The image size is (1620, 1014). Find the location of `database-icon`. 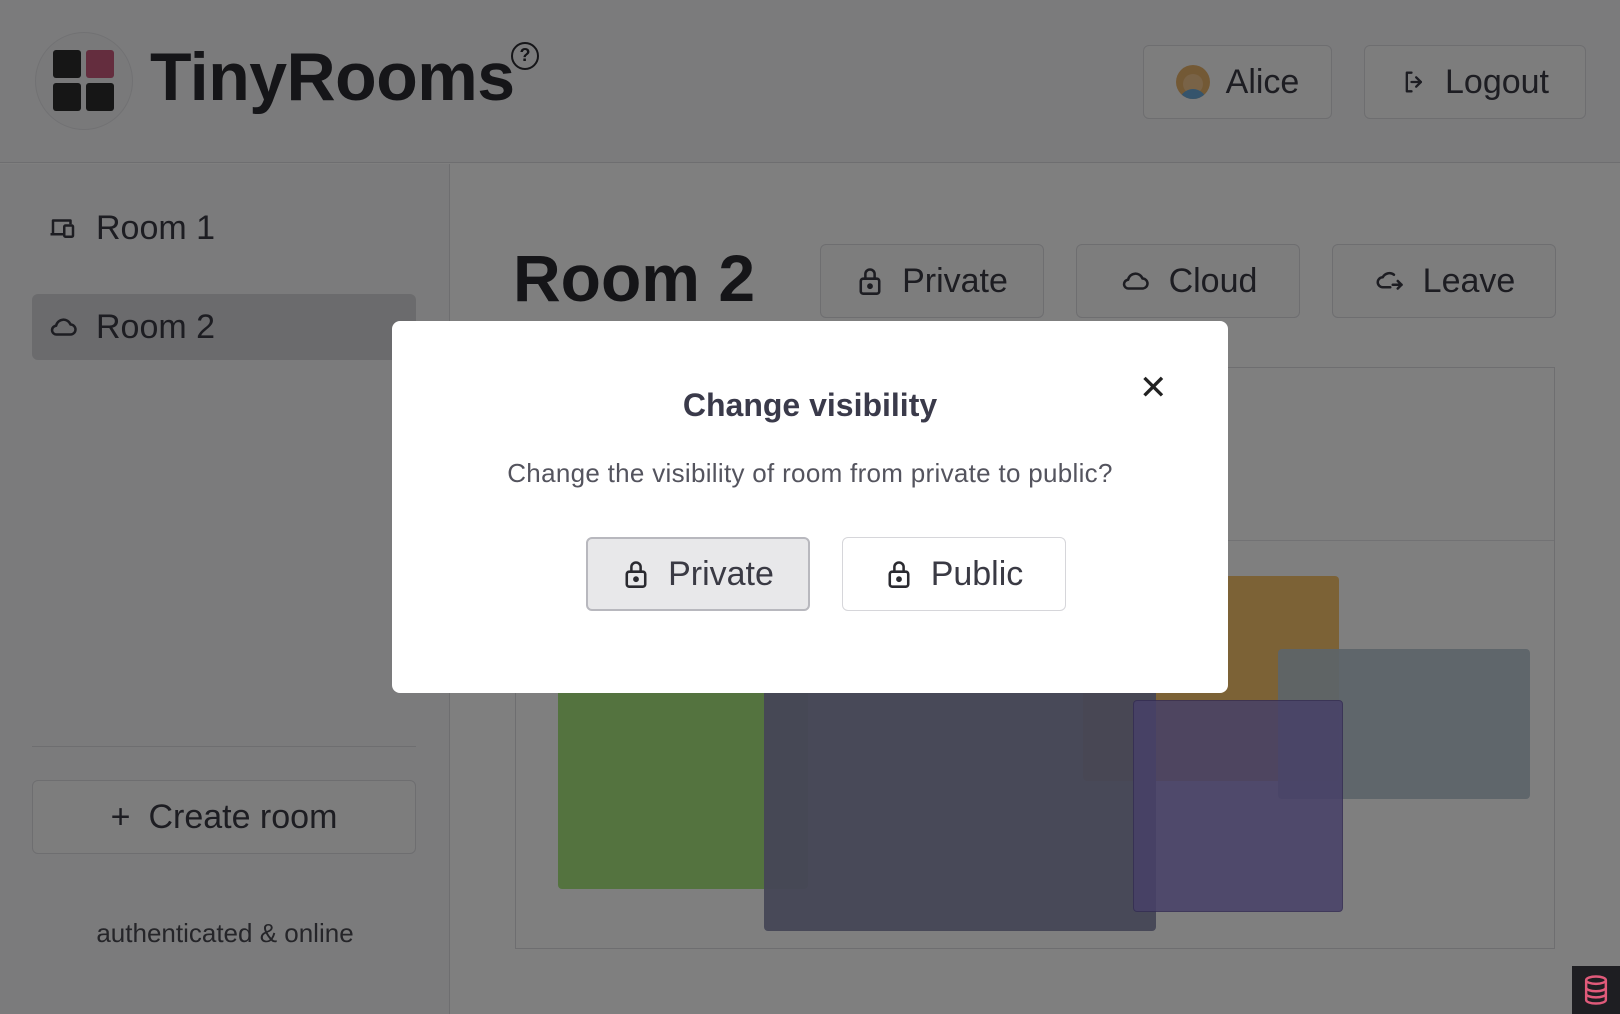

database-icon is located at coordinates (1596, 990).